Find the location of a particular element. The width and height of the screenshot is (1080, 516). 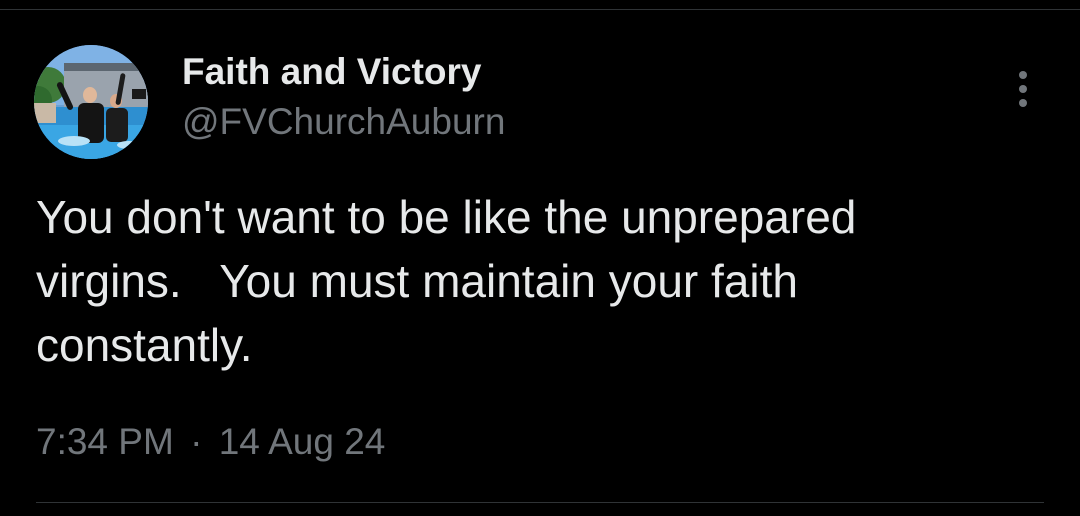

avatar is located at coordinates (91, 102).